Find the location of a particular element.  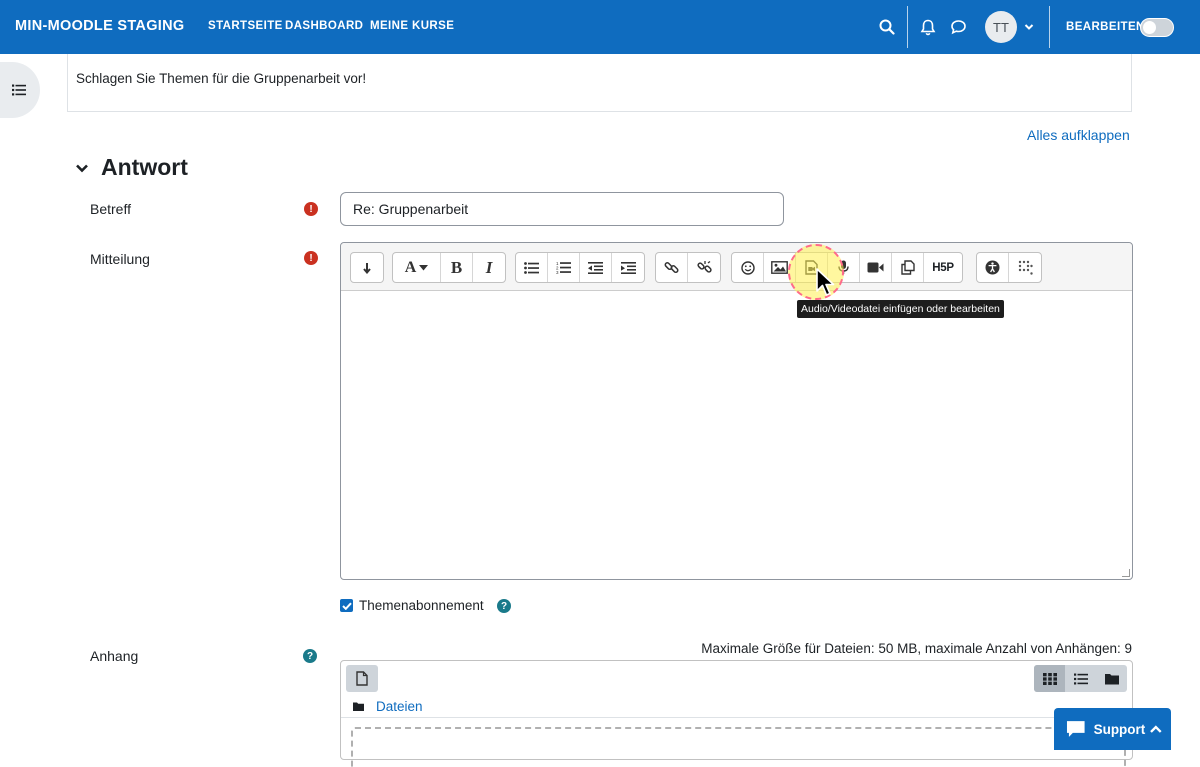

toolbar-group-lists: 123 is located at coordinates (580, 267).